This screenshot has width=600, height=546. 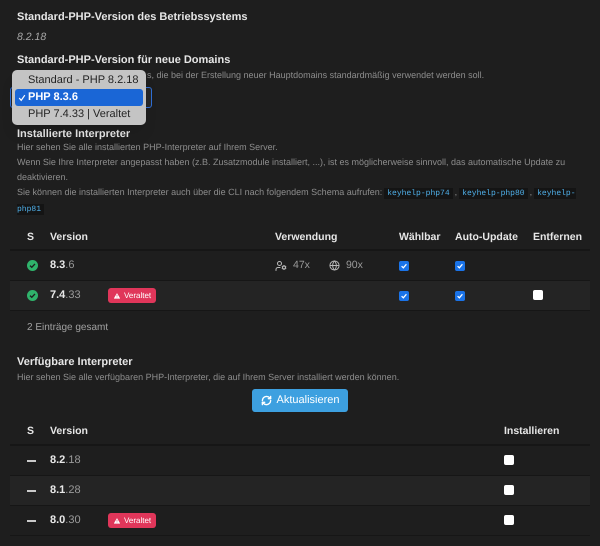 What do you see at coordinates (557, 238) in the screenshot?
I see `column-header: Entfernen` at bounding box center [557, 238].